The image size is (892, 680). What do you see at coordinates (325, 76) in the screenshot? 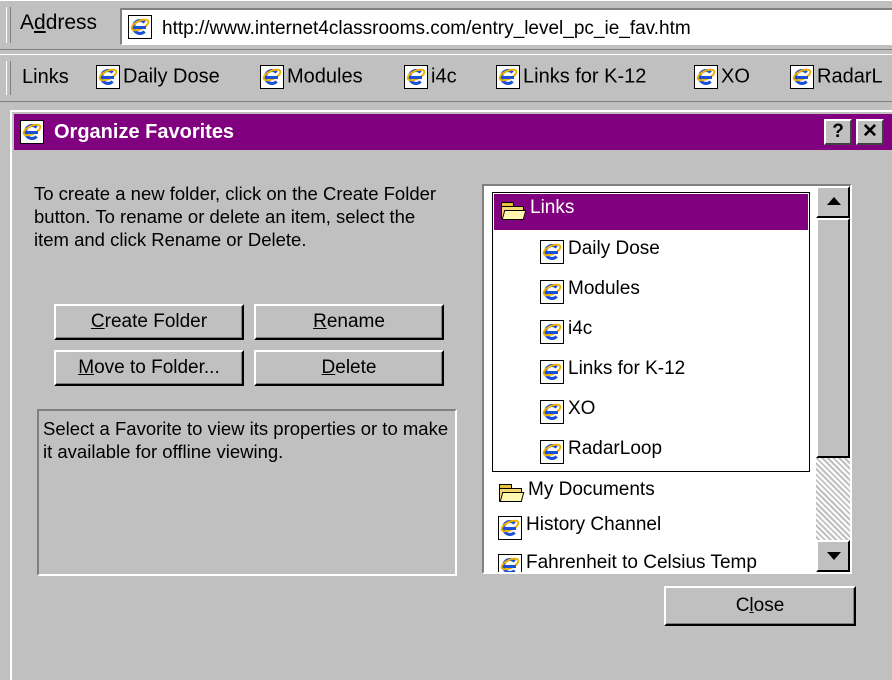
I see `link-label: Modules` at bounding box center [325, 76].